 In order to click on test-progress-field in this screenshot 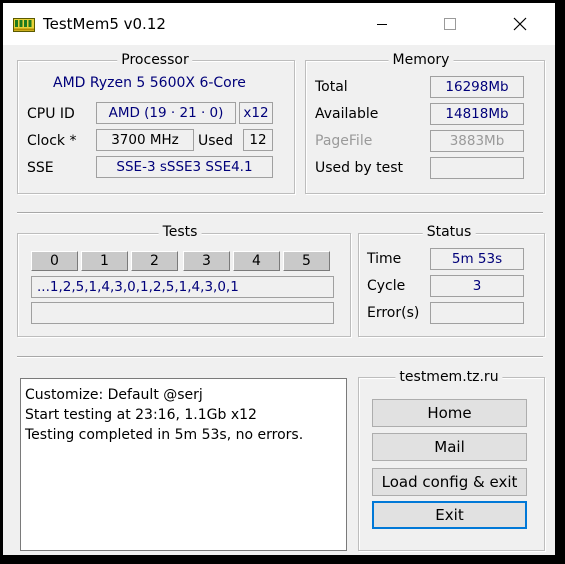, I will do `click(182, 313)`.